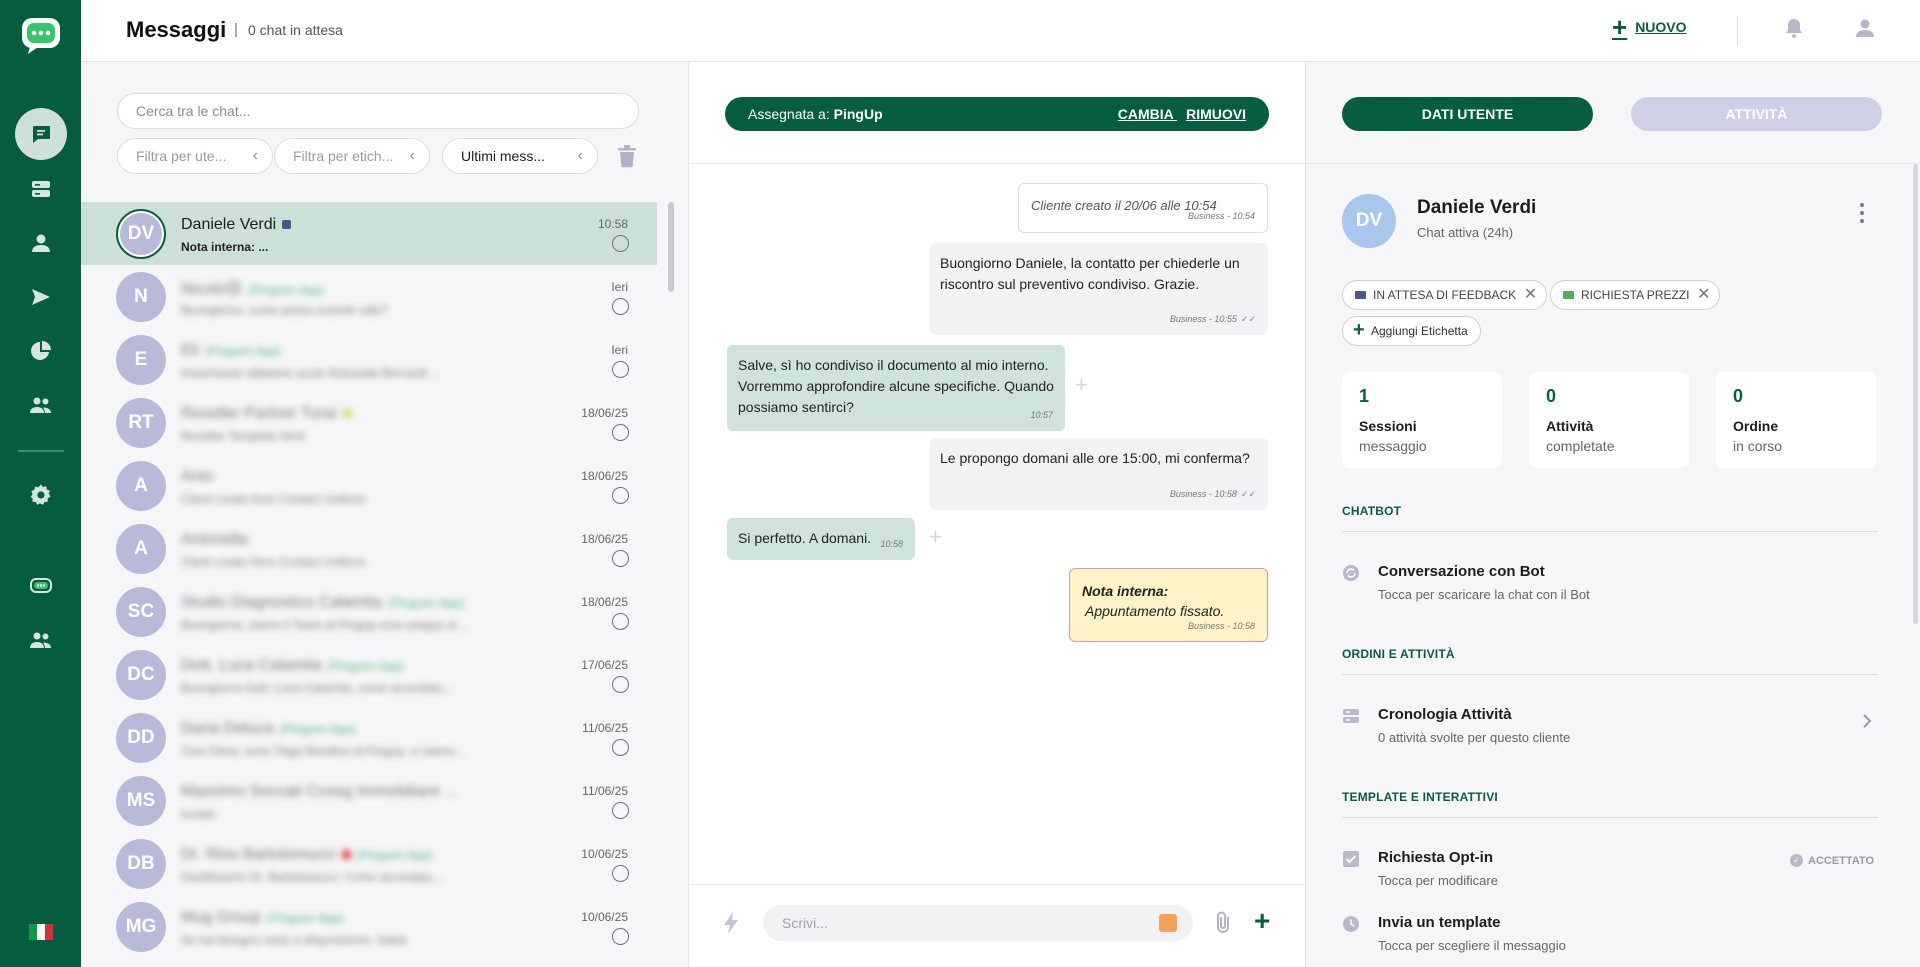  I want to click on nav-campaigns, so click(41, 297).